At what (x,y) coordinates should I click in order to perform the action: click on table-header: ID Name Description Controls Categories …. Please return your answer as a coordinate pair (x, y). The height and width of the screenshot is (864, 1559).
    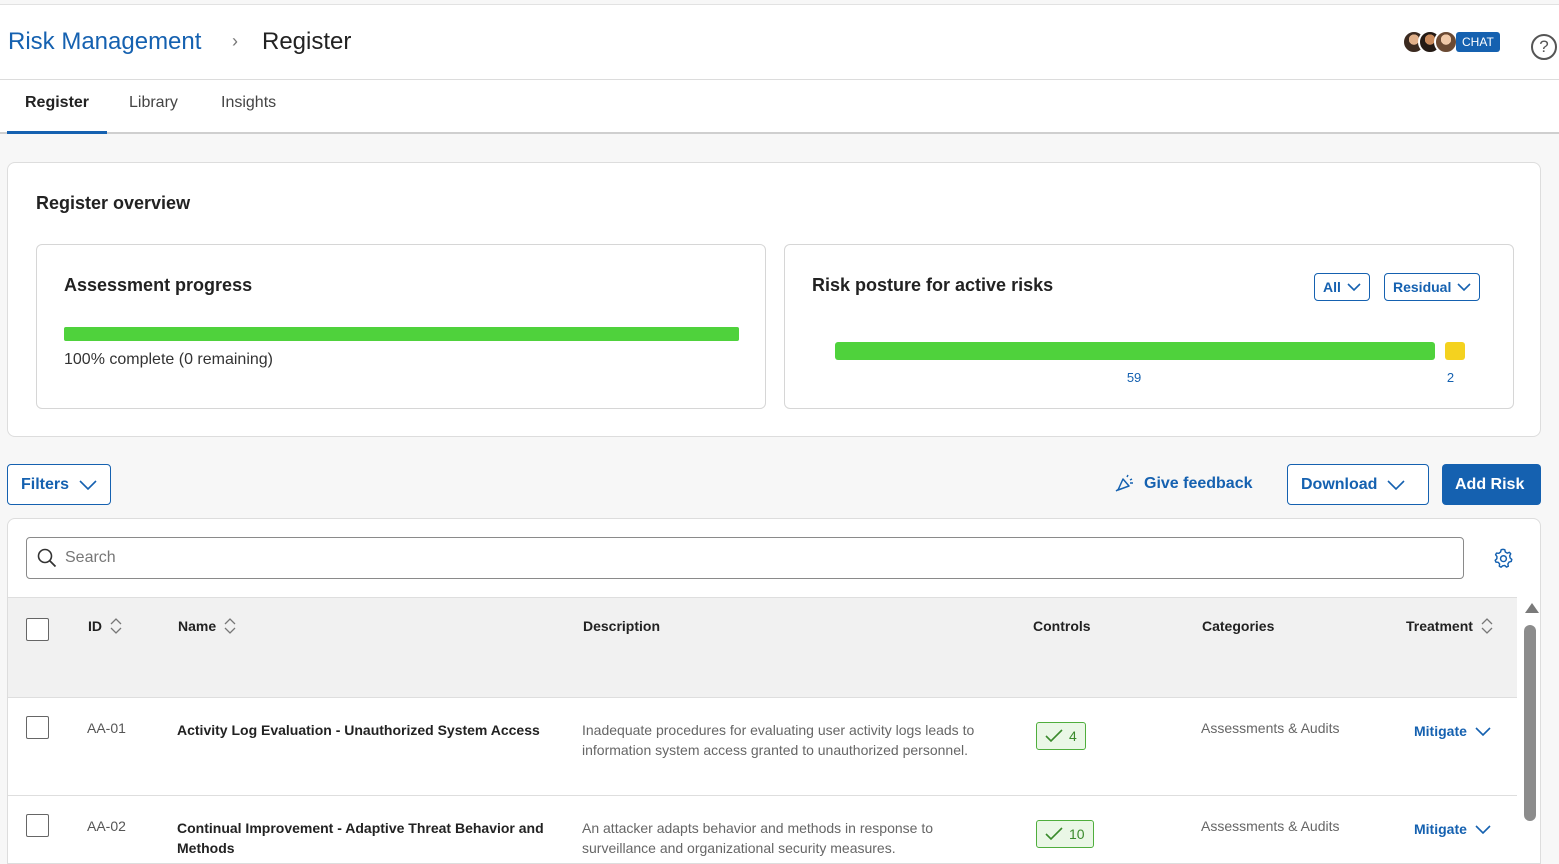
    Looking at the image, I should click on (762, 647).